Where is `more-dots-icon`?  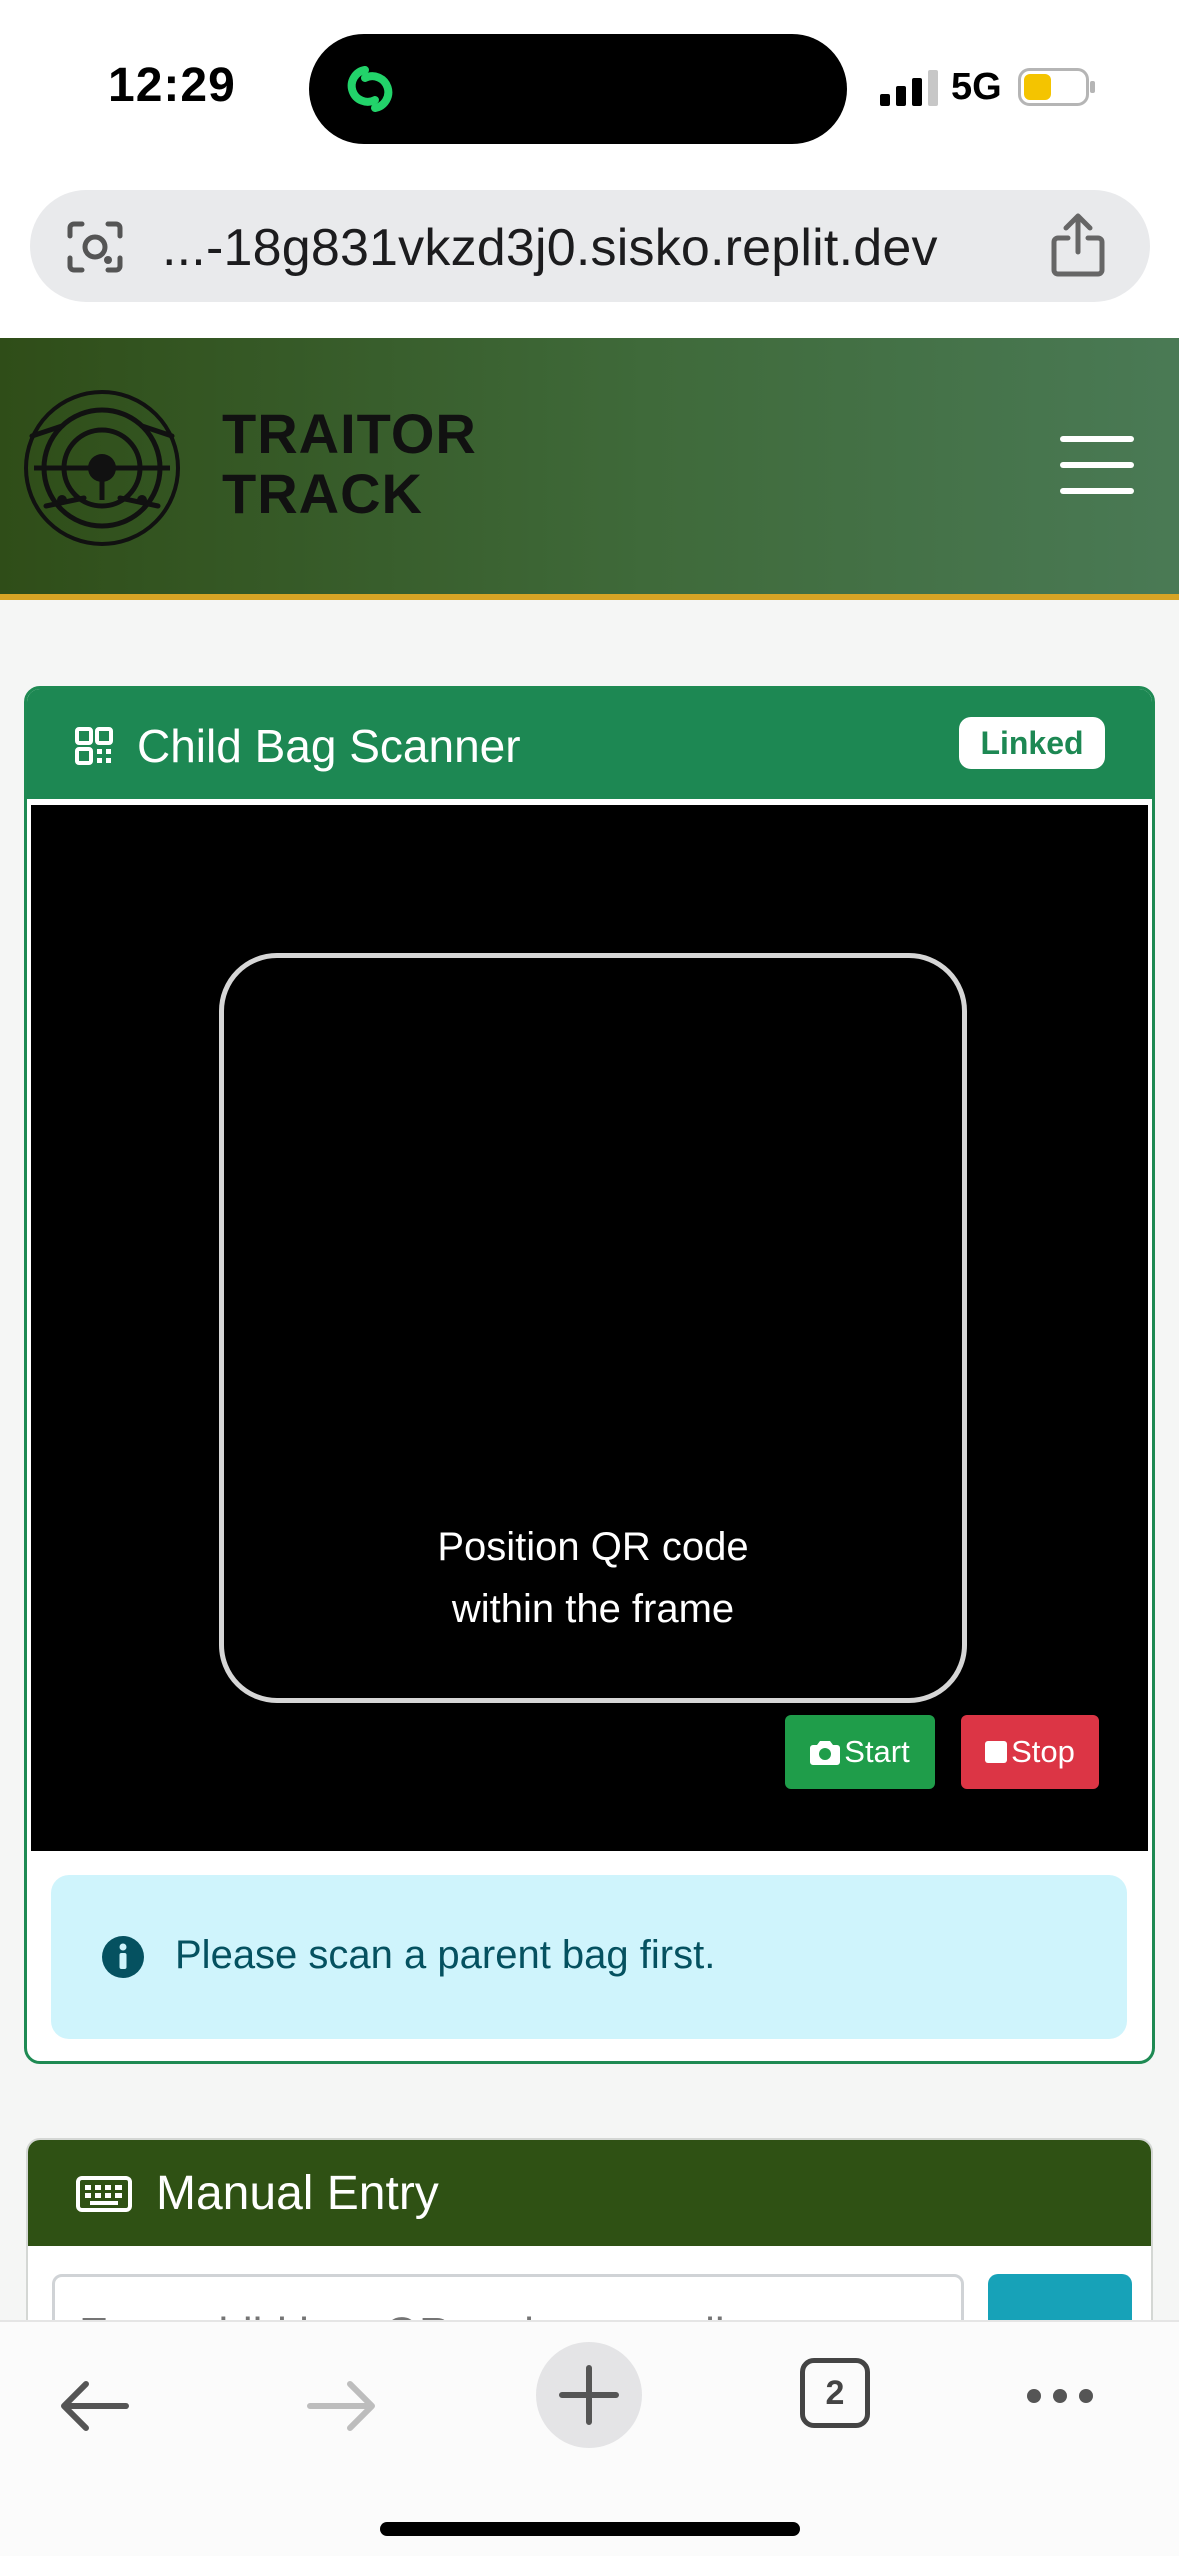 more-dots-icon is located at coordinates (1060, 2396).